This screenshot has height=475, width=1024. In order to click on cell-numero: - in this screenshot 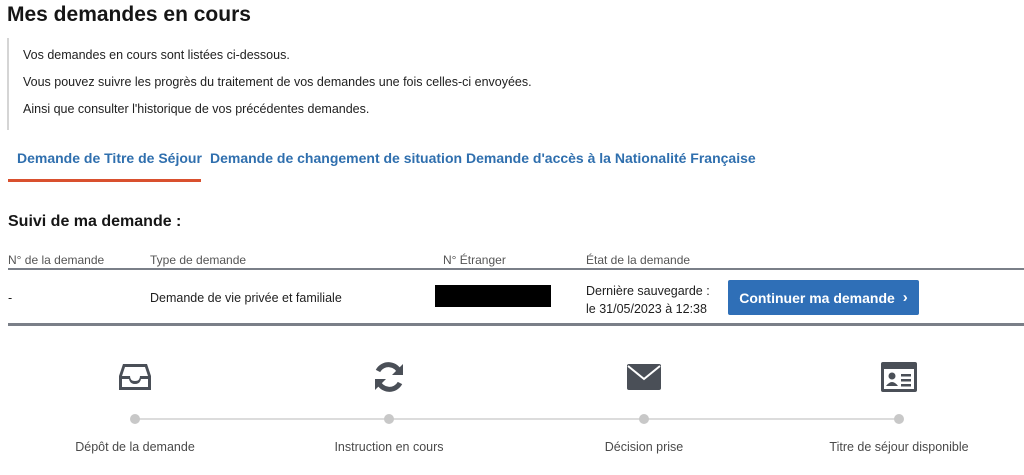, I will do `click(10, 298)`.